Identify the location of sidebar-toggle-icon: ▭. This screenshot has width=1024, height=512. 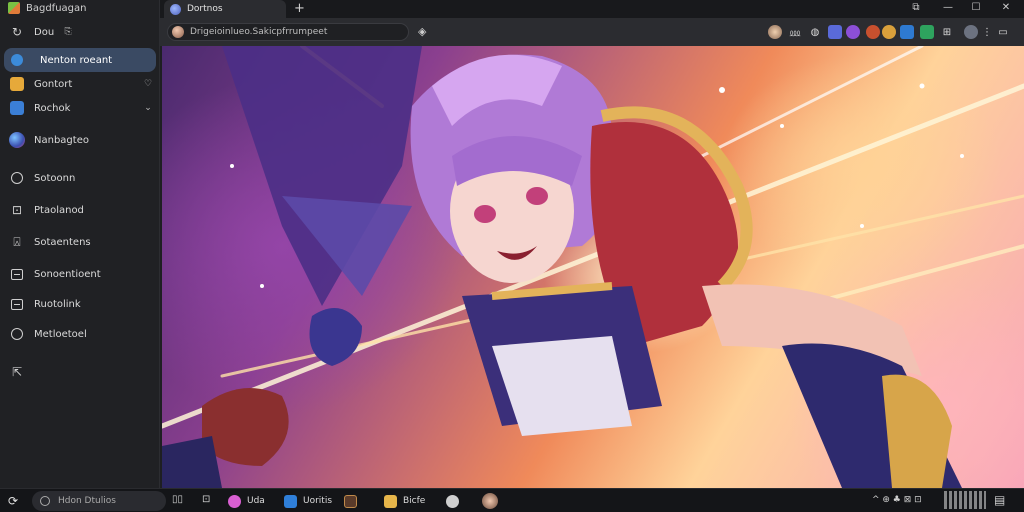
(1003, 32).